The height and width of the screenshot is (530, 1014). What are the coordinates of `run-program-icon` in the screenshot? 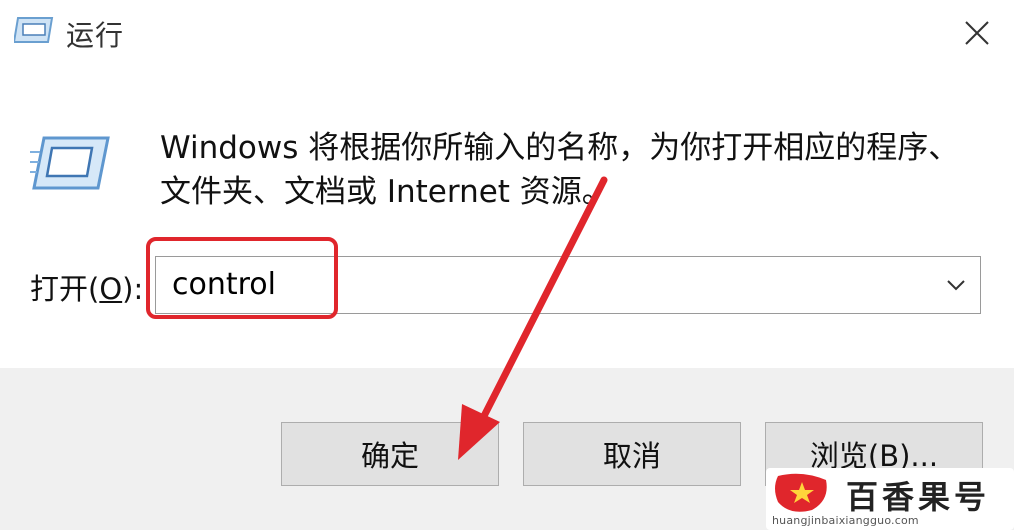 It's located at (70, 163).